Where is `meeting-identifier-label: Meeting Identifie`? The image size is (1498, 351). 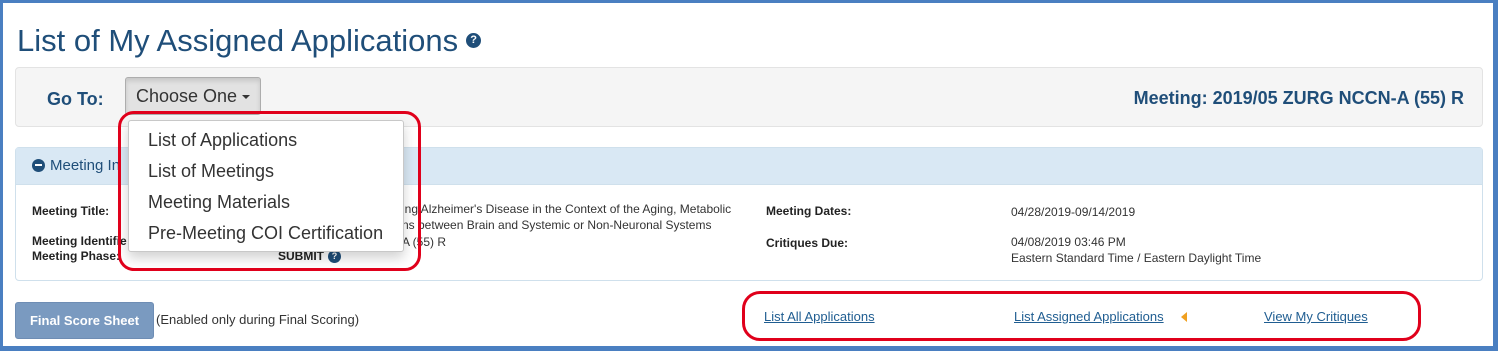 meeting-identifier-label: Meeting Identifie is located at coordinates (79, 241).